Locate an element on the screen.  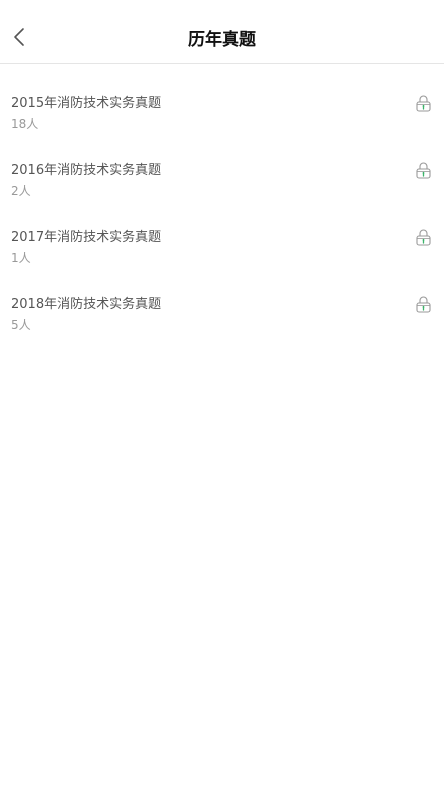
page-title: 历年真题 is located at coordinates (222, 40).